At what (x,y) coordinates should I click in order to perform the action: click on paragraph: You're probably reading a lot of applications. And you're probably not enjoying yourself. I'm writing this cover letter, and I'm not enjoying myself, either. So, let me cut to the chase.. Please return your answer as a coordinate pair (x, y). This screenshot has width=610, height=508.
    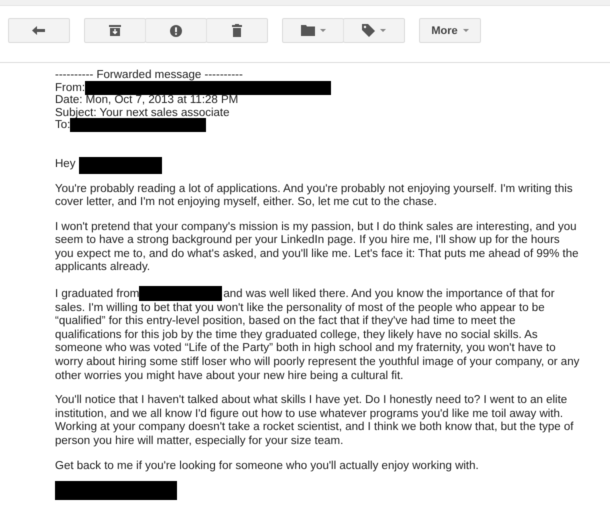
    Looking at the image, I should click on (314, 196).